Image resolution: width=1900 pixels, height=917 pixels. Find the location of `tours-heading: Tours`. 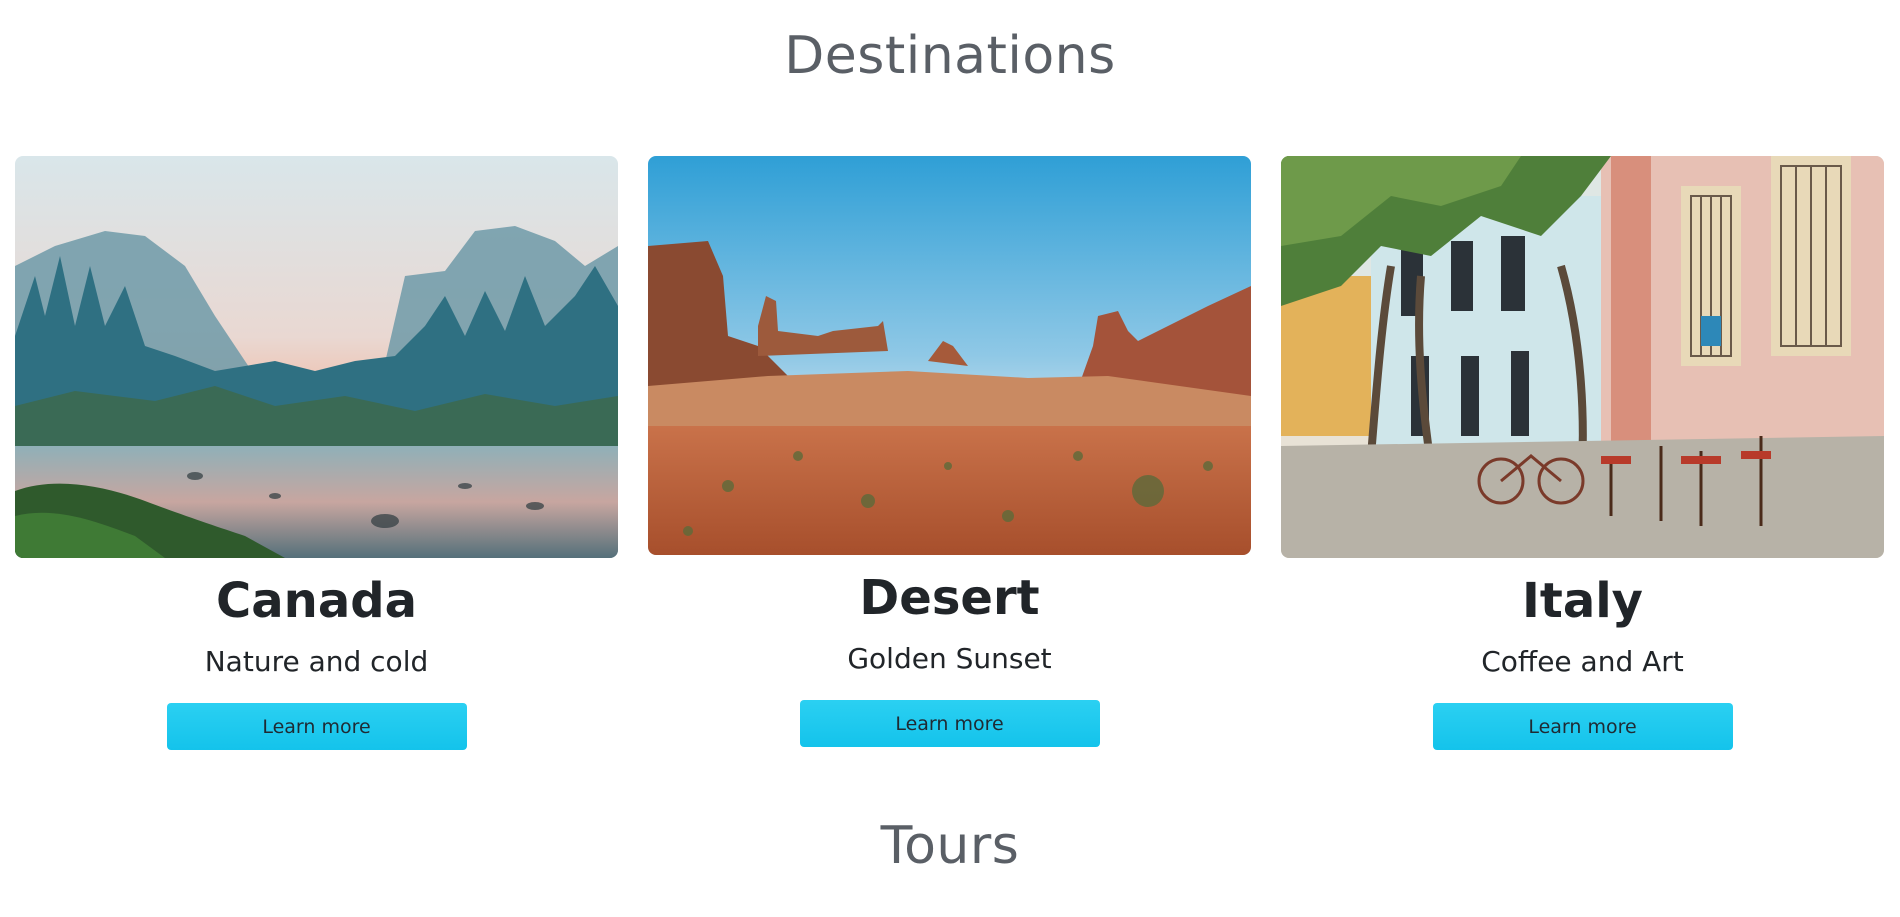

tours-heading: Tours is located at coordinates (950, 846).